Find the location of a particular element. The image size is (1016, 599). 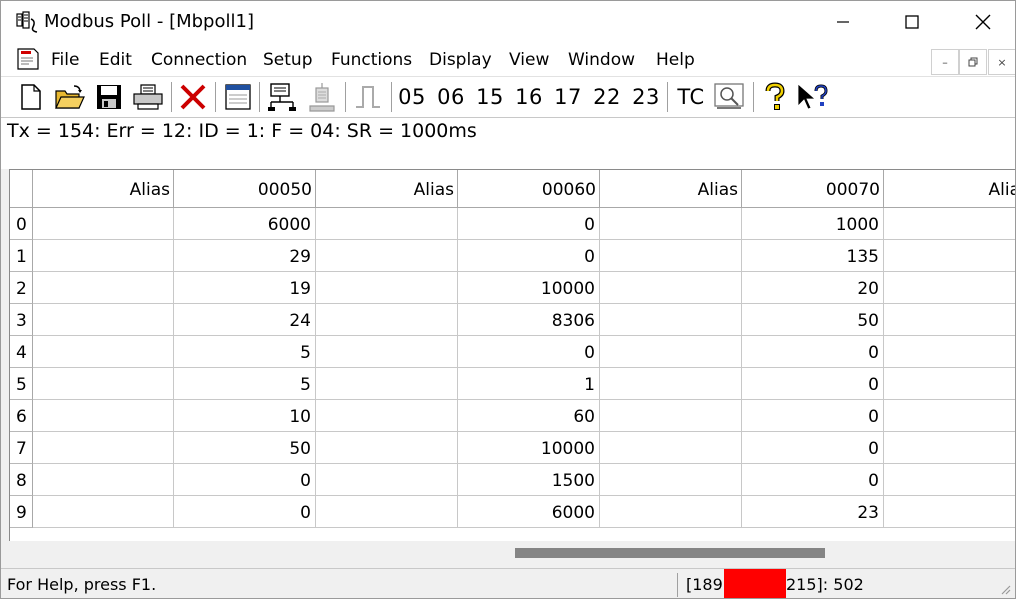

row-header: 6 is located at coordinates (21, 416).